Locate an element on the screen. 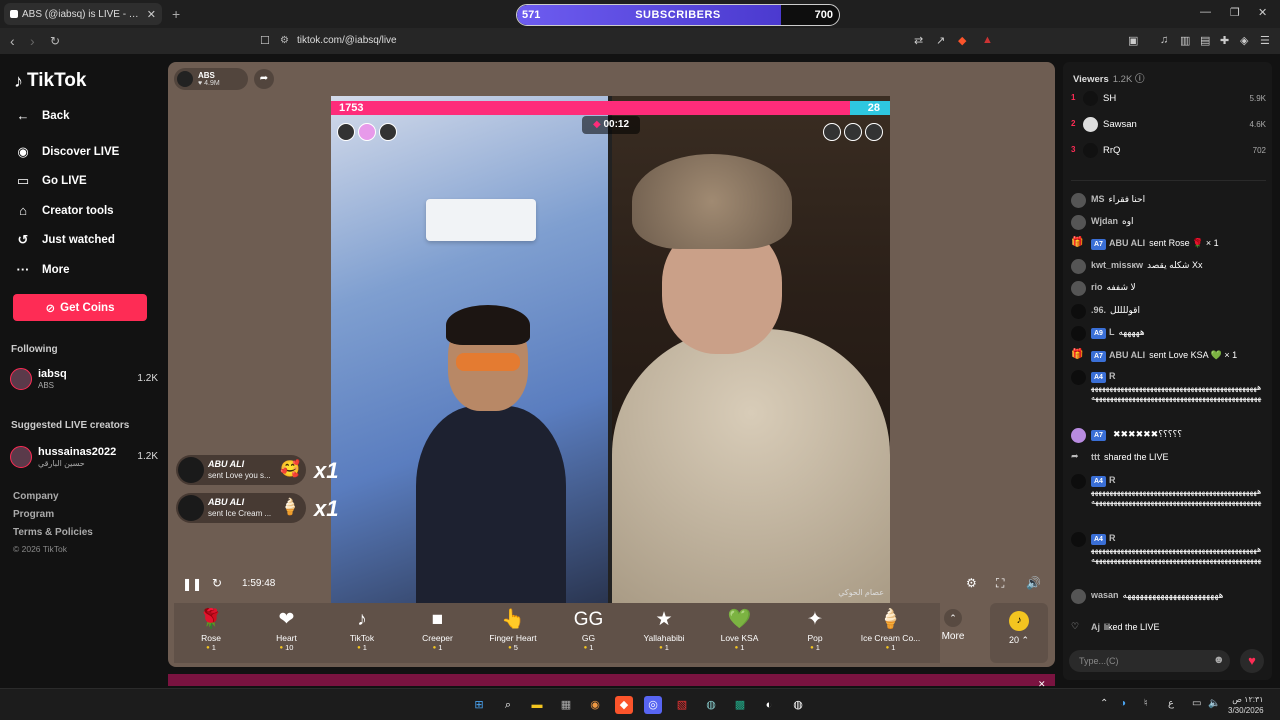  search-icon: ⌕ is located at coordinates (508, 705).